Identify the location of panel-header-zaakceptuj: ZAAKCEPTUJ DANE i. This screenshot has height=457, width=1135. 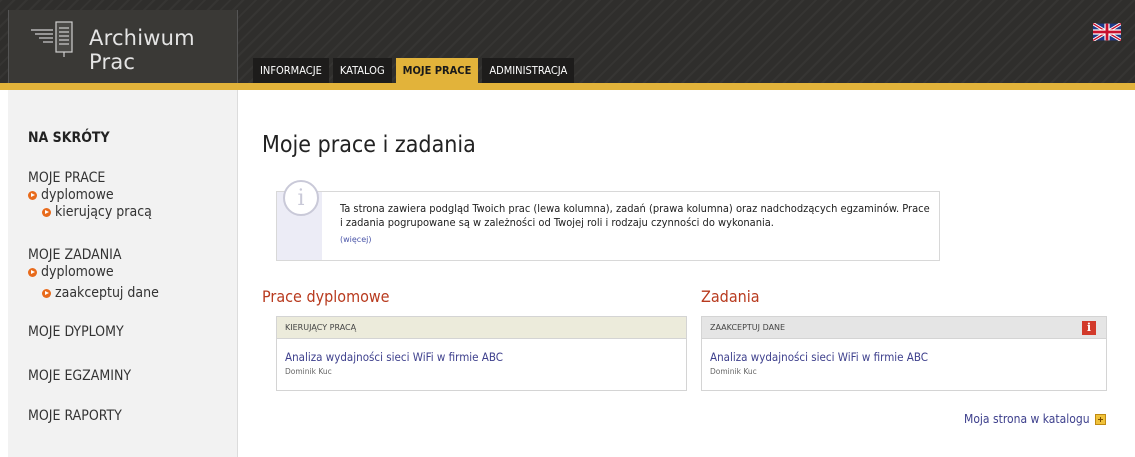
(904, 328).